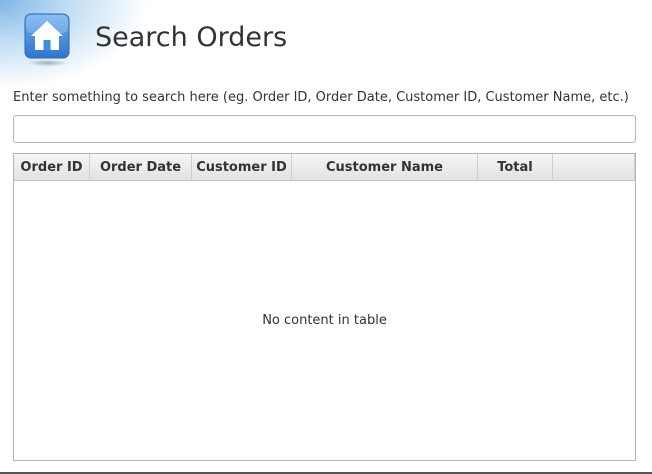 The width and height of the screenshot is (652, 474). Describe the element at coordinates (385, 167) in the screenshot. I see `column-header-customer-name: Customer Name` at that location.